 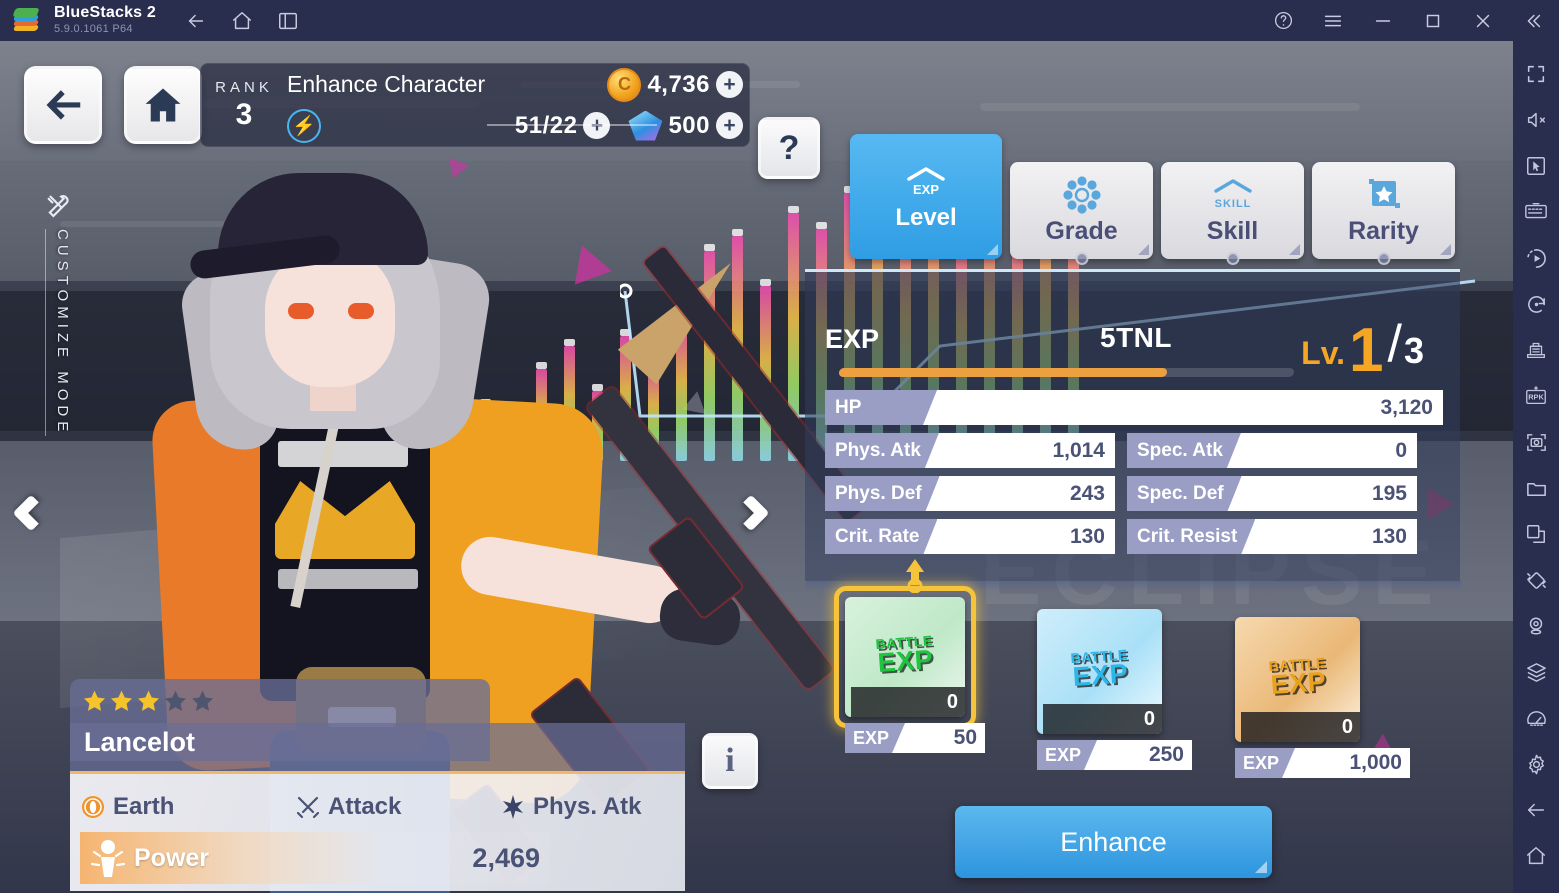 What do you see at coordinates (915, 738) in the screenshot?
I see `exp-item-value-chip: EXP 50` at bounding box center [915, 738].